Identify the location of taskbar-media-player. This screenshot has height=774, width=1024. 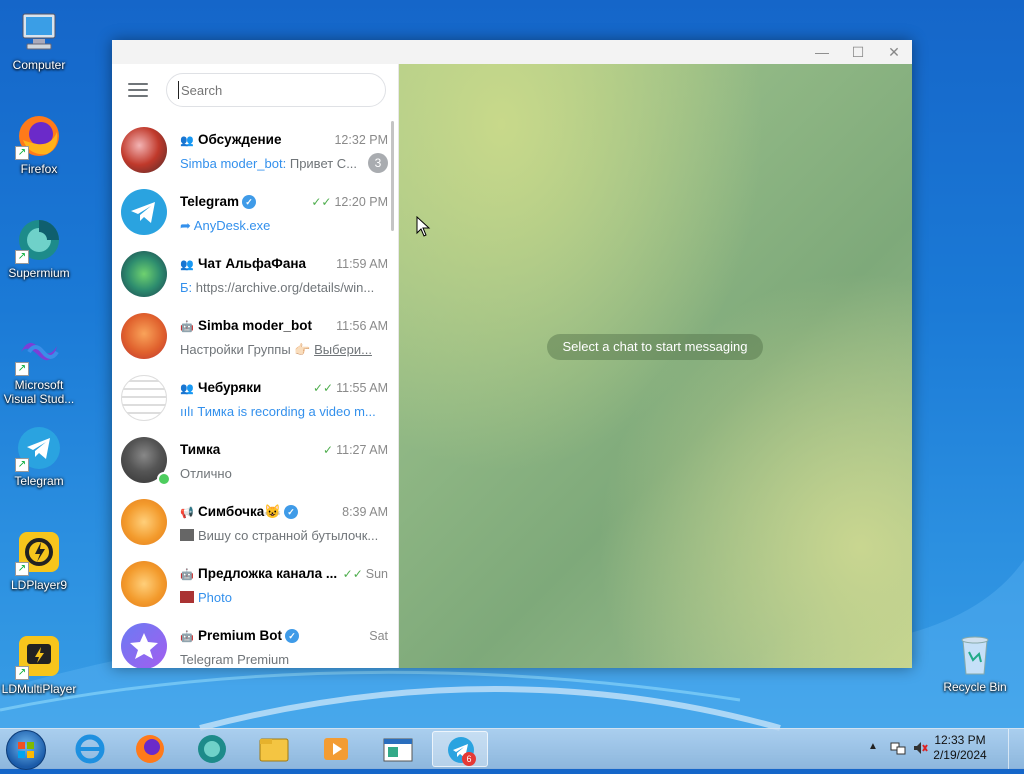
(336, 749).